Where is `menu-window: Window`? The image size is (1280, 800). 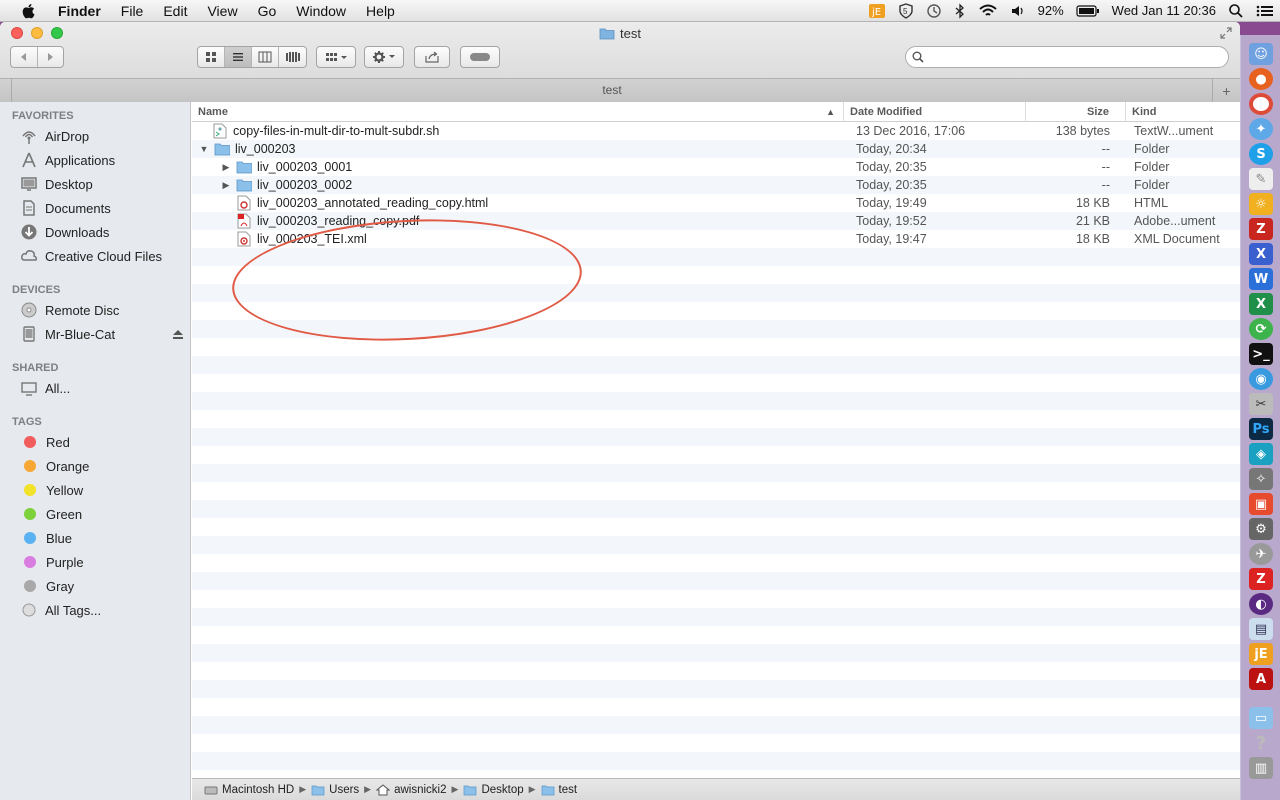
menu-window: Window is located at coordinates (321, 11).